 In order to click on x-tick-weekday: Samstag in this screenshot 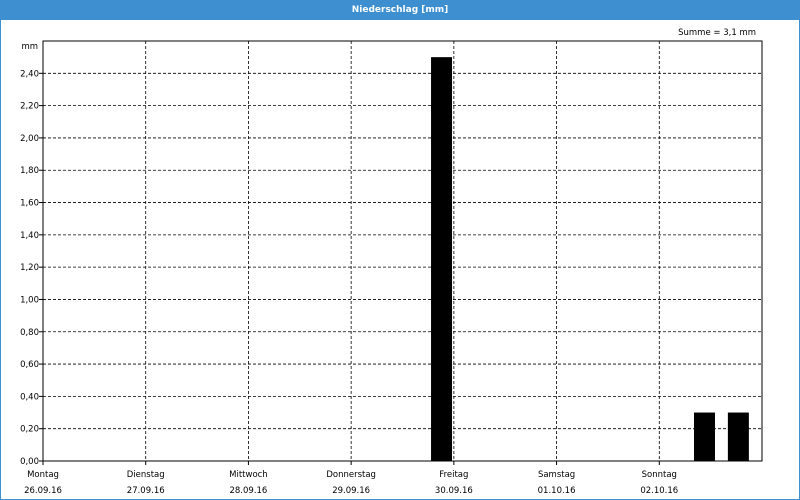, I will do `click(556, 475)`.